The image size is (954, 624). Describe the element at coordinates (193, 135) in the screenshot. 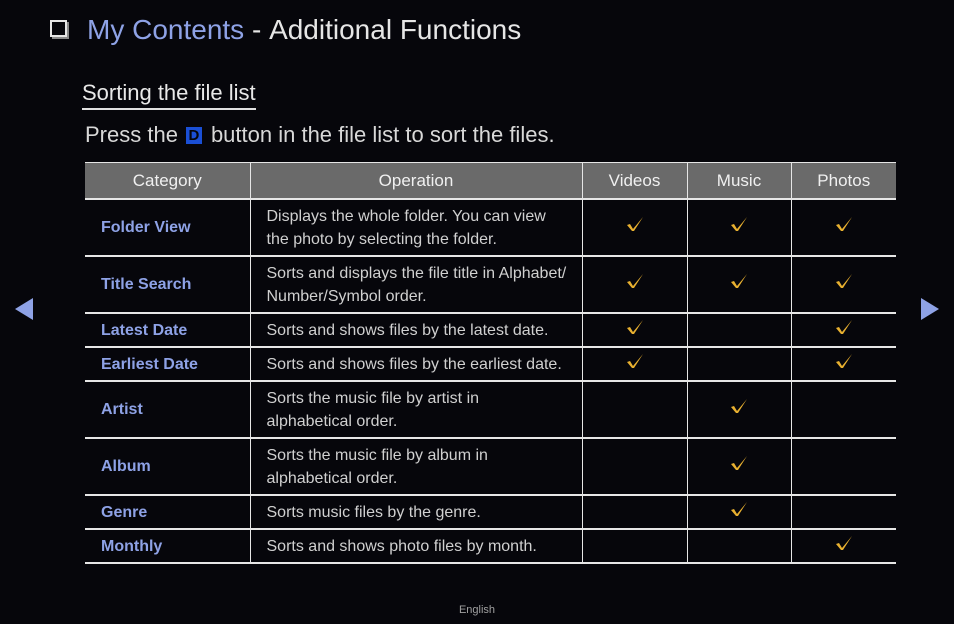

I see `d-button-icon: D` at that location.